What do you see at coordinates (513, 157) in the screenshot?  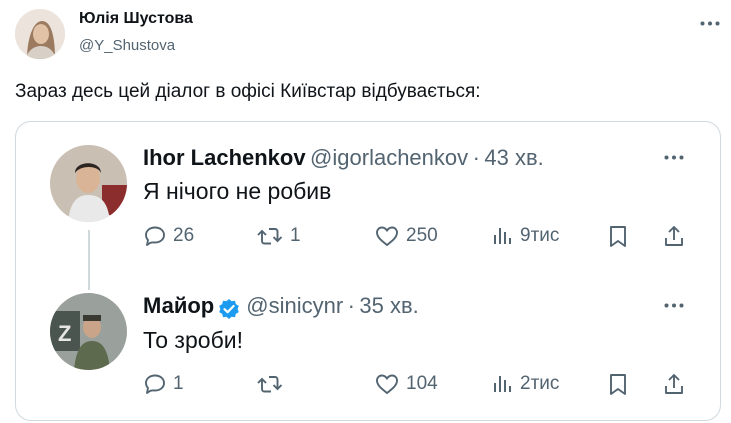 I see `tweet-time: 43 хв.` at bounding box center [513, 157].